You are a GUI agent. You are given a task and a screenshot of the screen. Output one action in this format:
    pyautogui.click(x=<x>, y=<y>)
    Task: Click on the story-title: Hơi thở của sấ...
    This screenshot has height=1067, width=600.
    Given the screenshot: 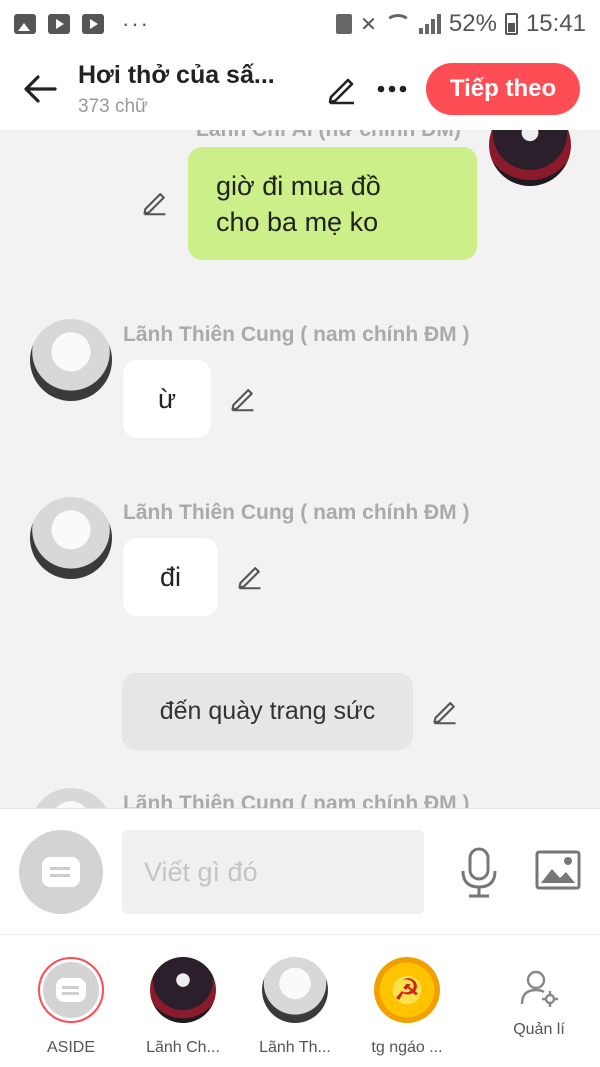 What is the action you would take?
    pyautogui.click(x=176, y=74)
    